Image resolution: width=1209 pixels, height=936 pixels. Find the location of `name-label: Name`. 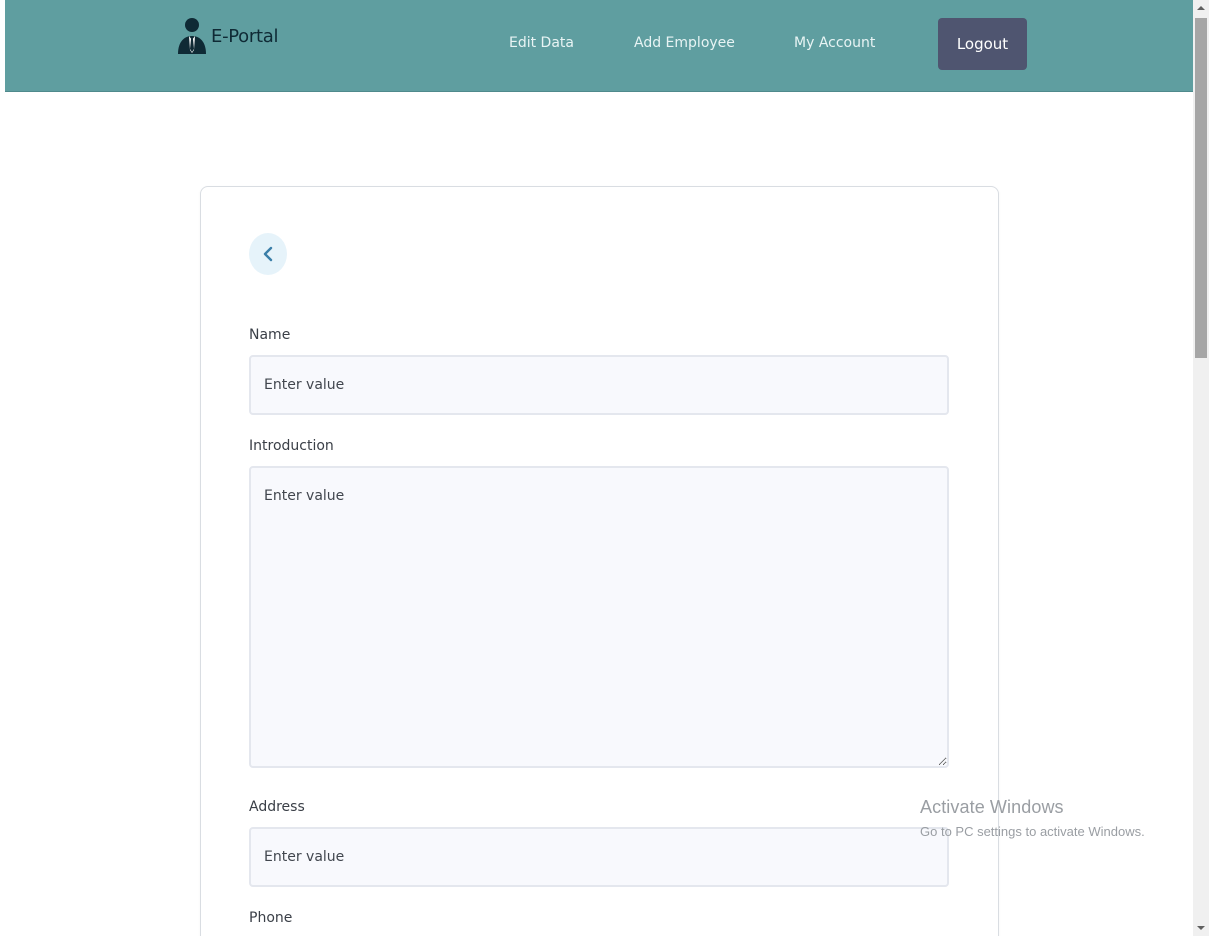

name-label: Name is located at coordinates (270, 335).